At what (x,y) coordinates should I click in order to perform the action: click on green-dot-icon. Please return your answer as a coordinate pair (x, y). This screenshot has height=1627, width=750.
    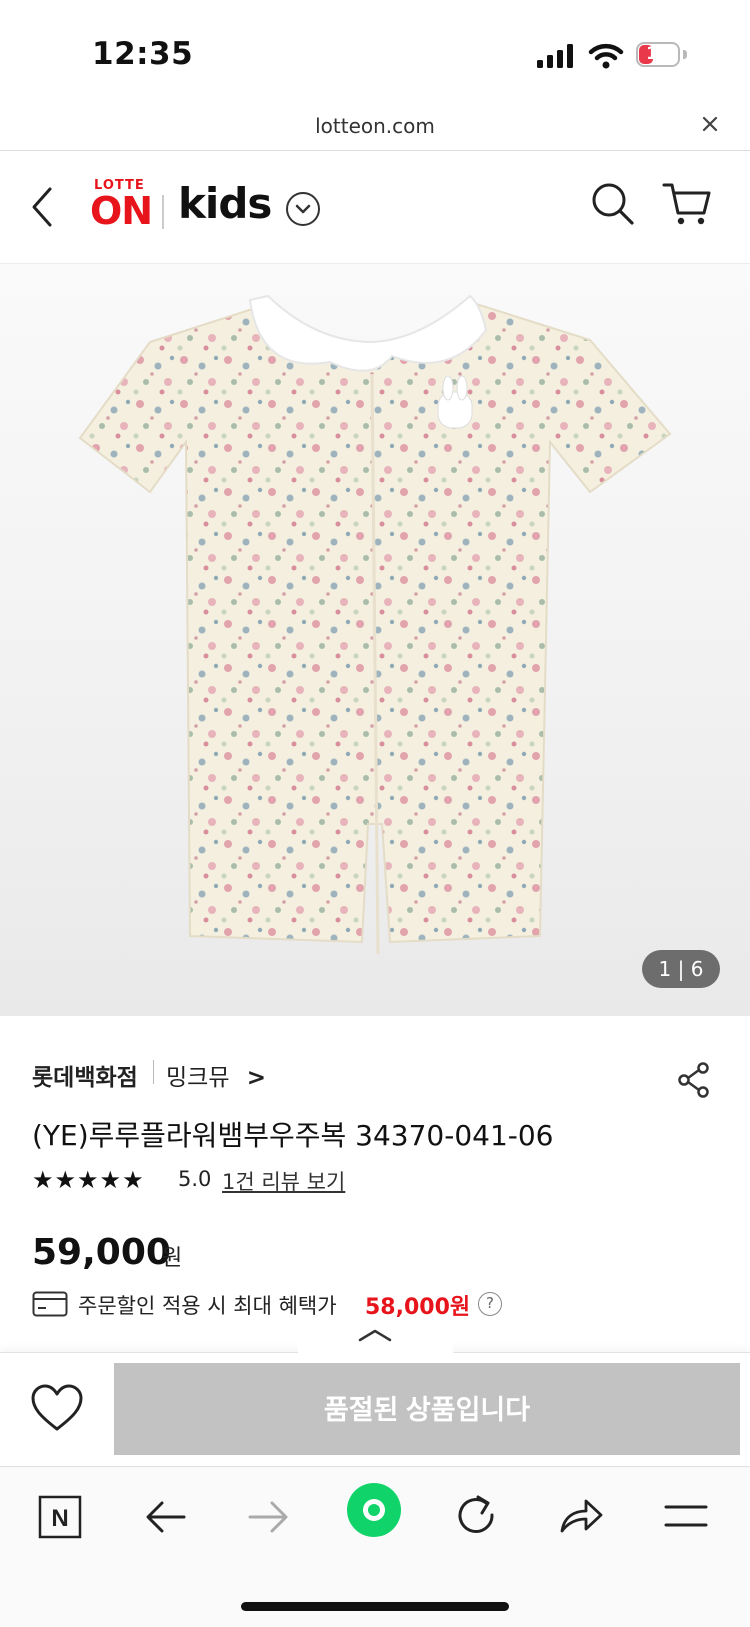
    Looking at the image, I should click on (374, 1510).